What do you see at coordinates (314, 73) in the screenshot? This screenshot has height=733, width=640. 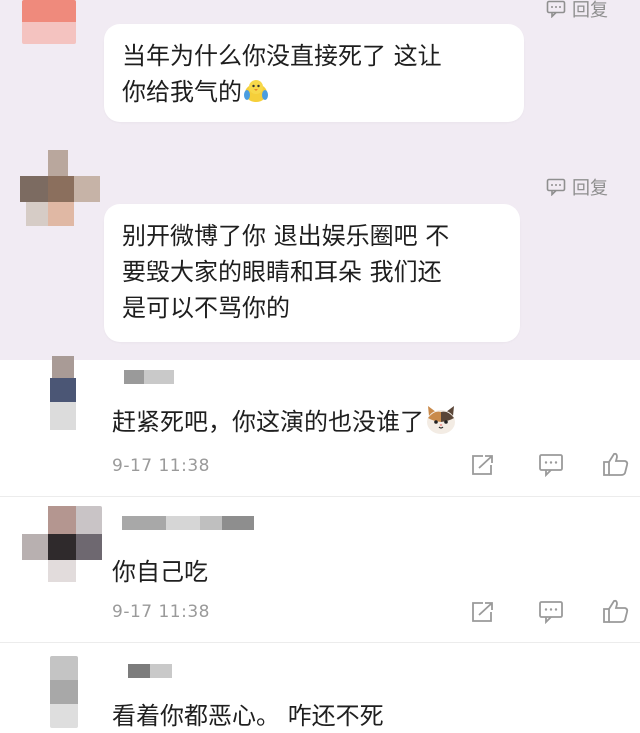 I see `reply-bubble: 当年为什么你没直接死了 这让 你给我气的` at bounding box center [314, 73].